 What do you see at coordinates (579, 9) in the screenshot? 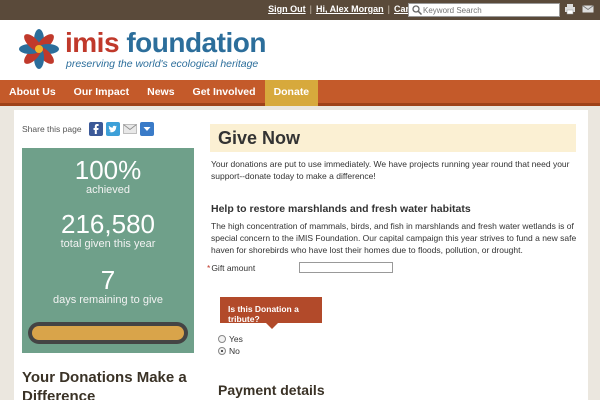
I see `utility-icons` at bounding box center [579, 9].